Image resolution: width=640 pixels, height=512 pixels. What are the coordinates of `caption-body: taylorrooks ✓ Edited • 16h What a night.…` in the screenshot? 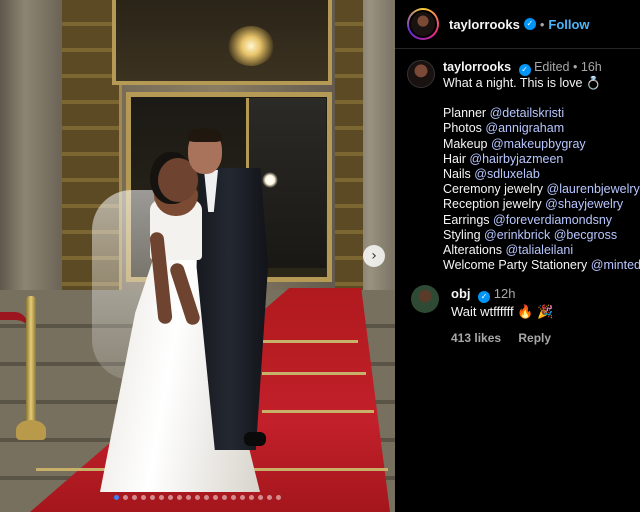 It's located at (541, 166).